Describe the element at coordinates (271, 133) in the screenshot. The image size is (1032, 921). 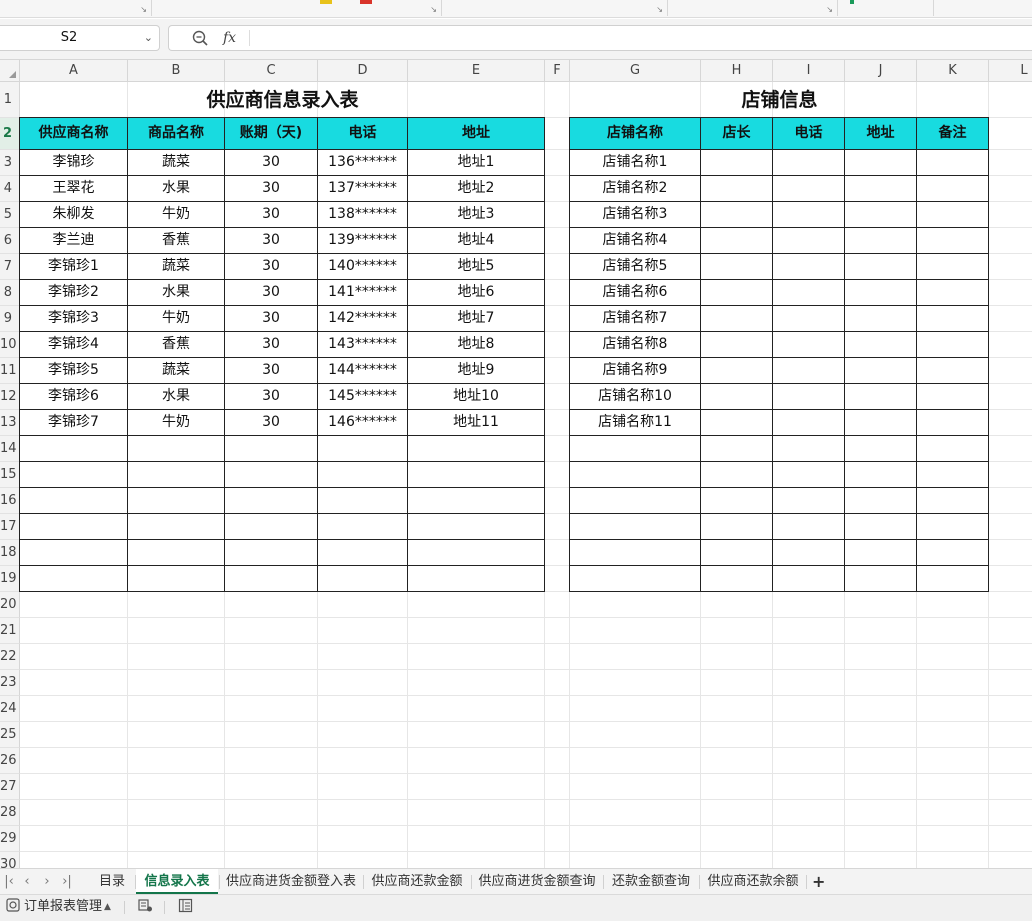
I see `supplier-header-cell: 账期（天)` at that location.